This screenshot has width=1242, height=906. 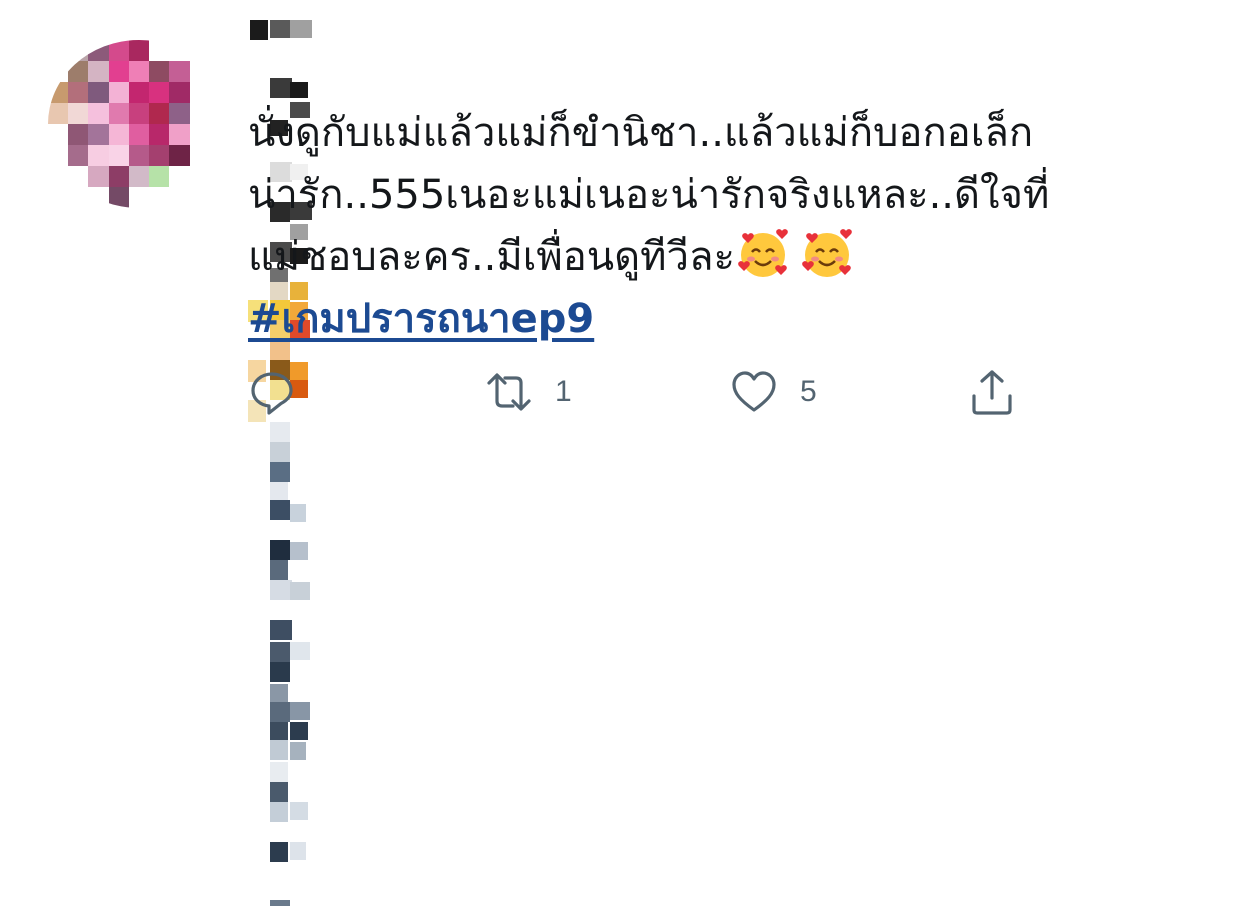 I want to click on retweet-count: 1, so click(x=563, y=391).